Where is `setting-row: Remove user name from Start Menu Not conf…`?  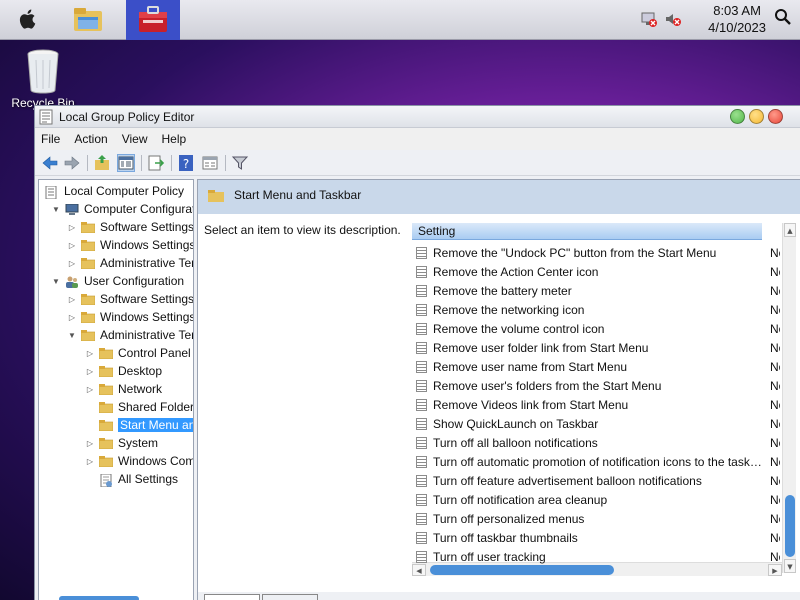
setting-row: Remove user name from Start Menu Not conf… is located at coordinates (597, 366).